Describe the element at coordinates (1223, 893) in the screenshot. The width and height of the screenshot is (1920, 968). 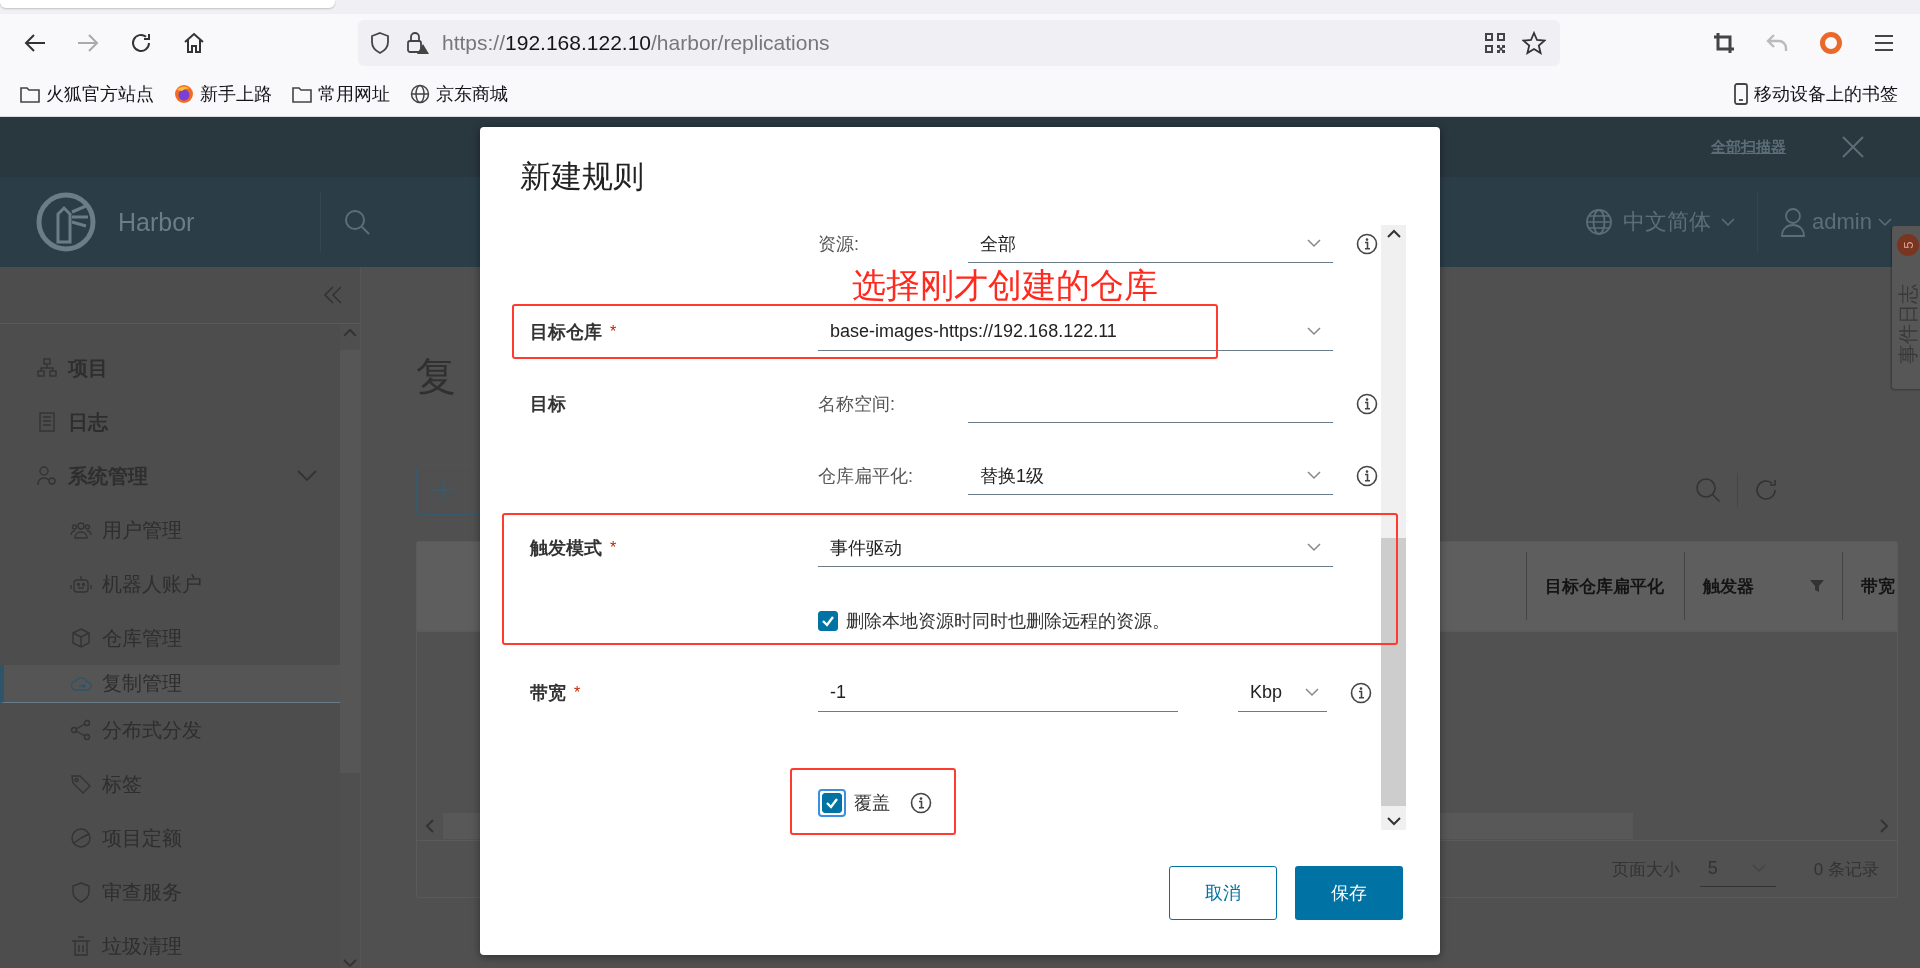
I see `cancel-button: 取消` at that location.